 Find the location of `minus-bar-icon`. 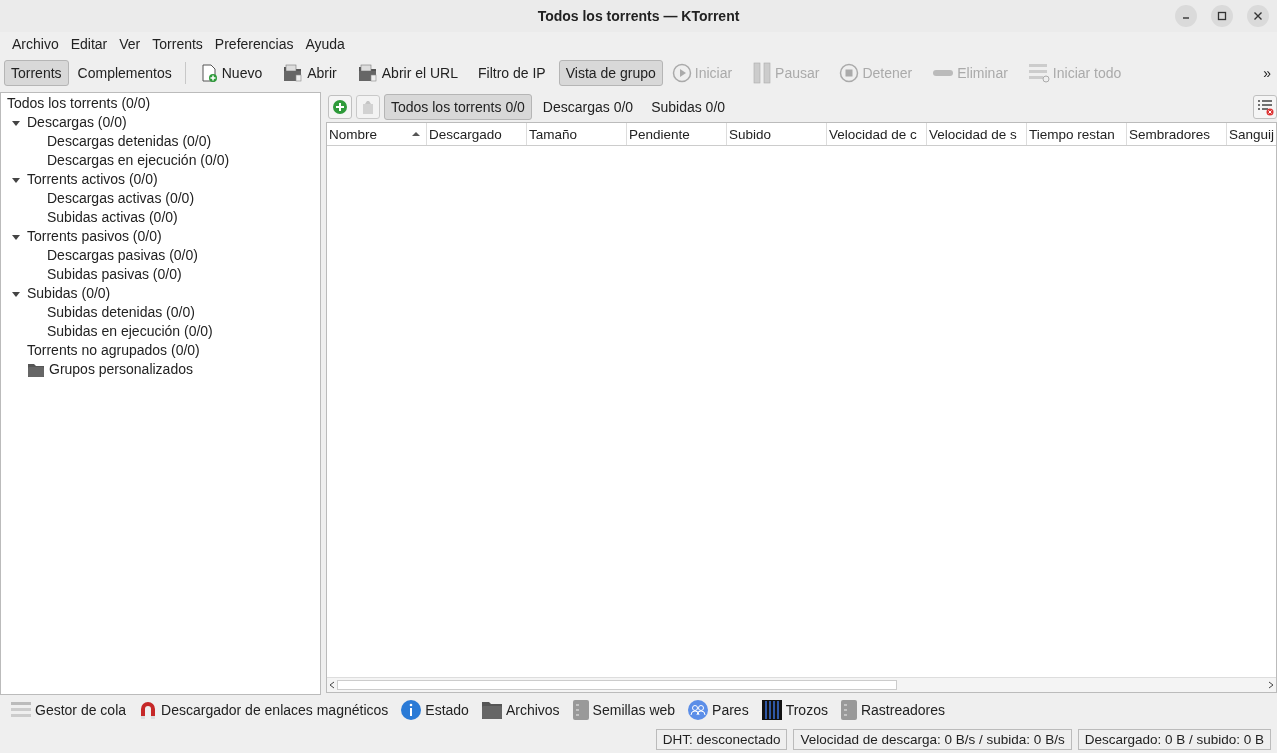

minus-bar-icon is located at coordinates (943, 73).